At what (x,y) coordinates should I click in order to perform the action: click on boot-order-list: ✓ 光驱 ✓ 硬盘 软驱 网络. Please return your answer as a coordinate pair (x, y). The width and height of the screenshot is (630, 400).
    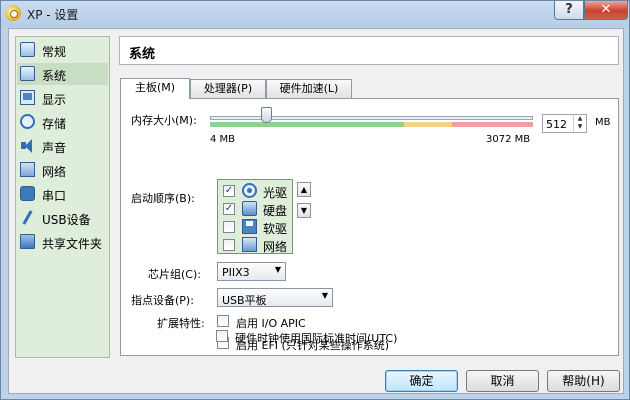
    Looking at the image, I should click on (255, 216).